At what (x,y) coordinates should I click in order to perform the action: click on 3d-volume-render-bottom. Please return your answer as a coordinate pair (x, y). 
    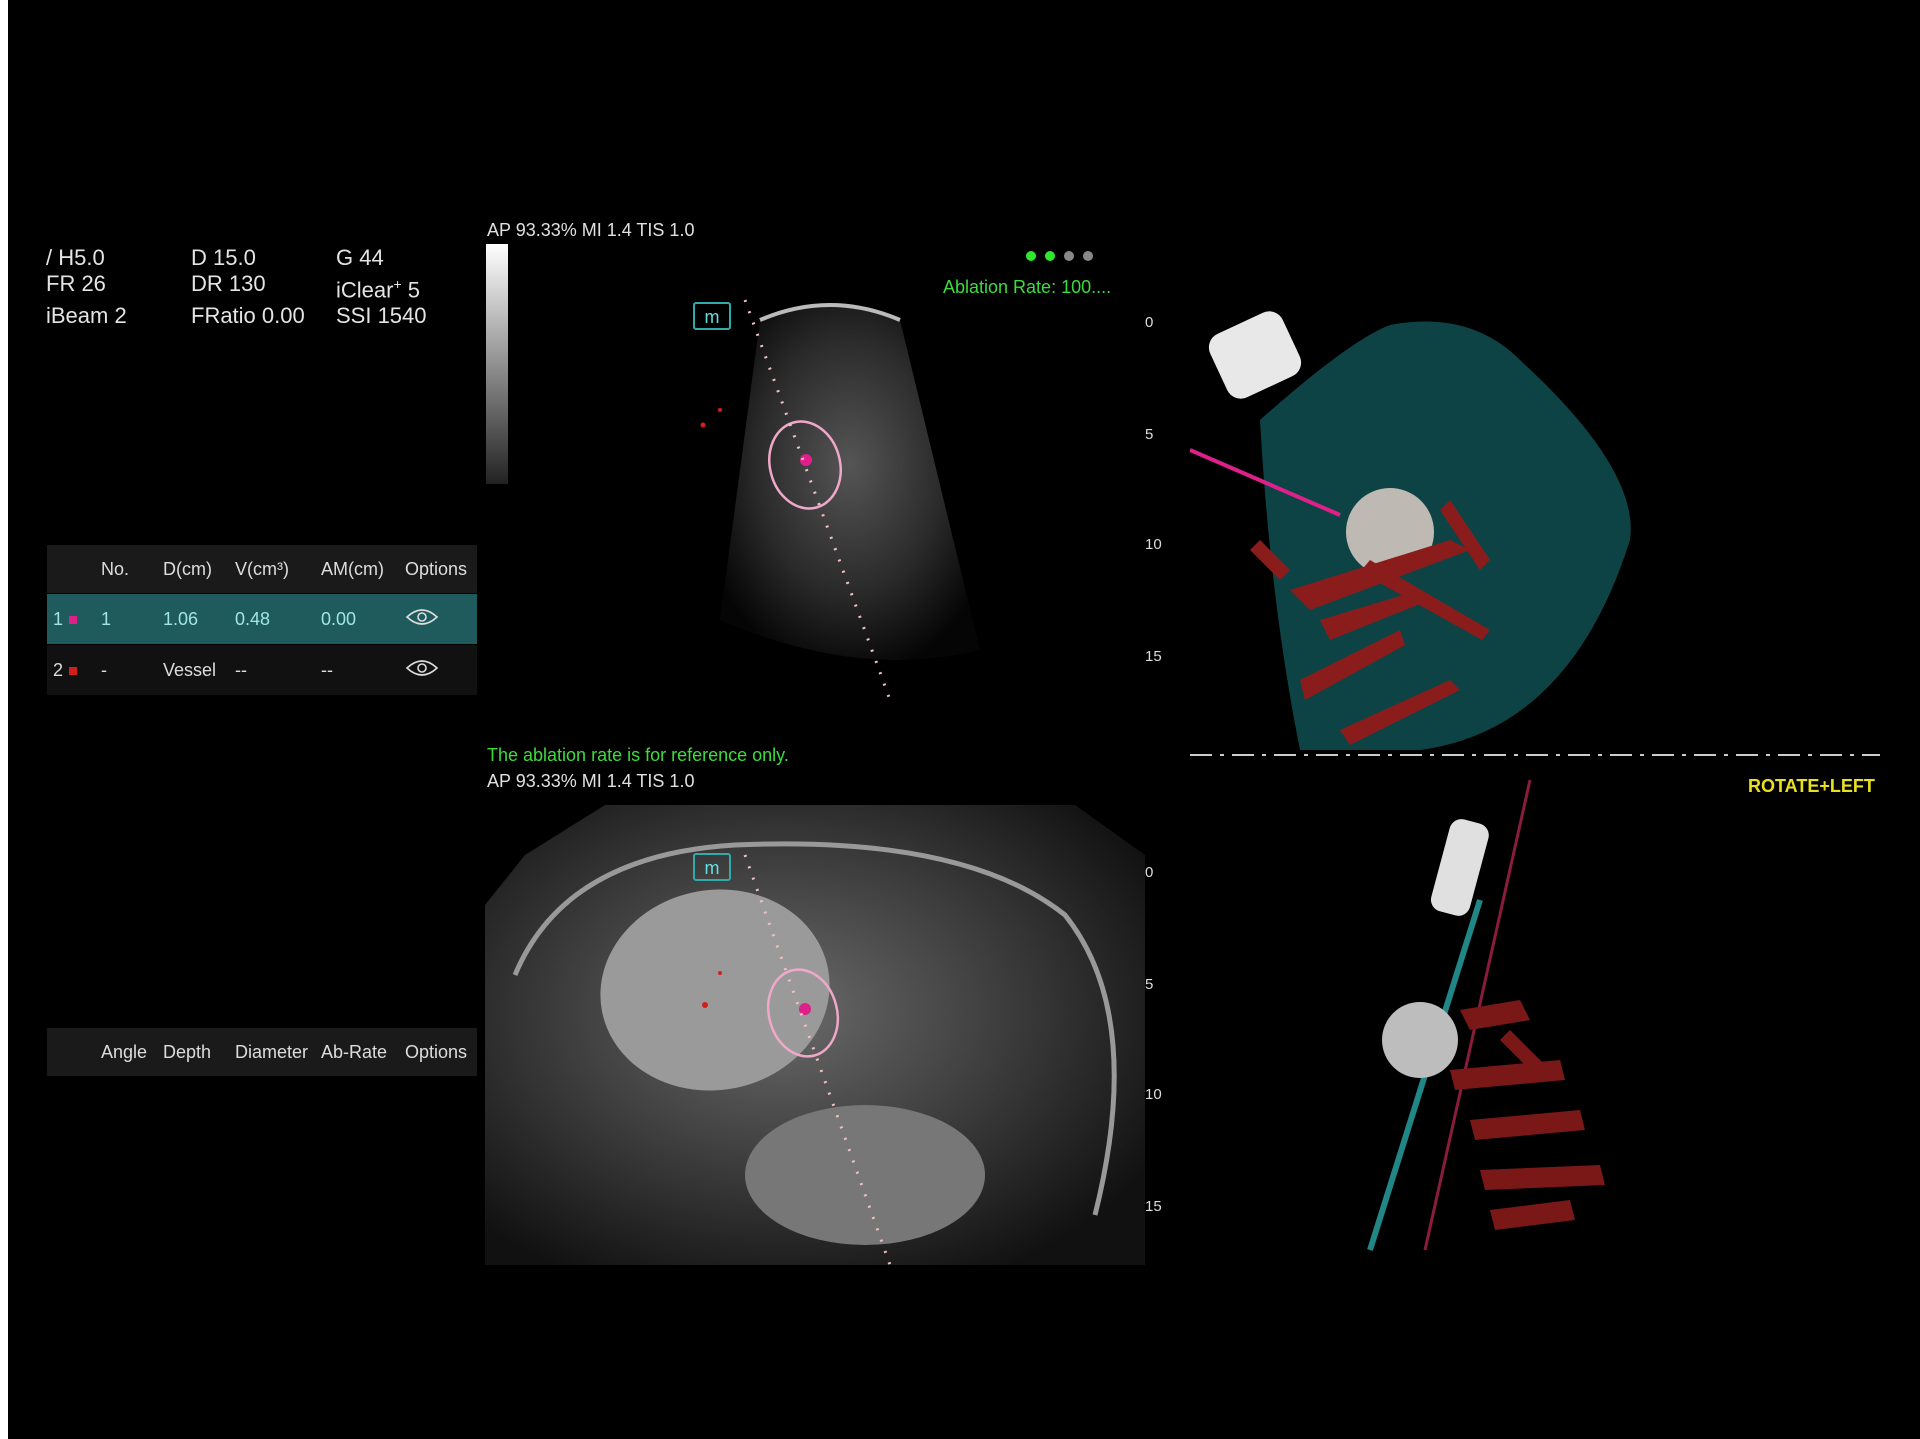
    Looking at the image, I should click on (1520, 1020).